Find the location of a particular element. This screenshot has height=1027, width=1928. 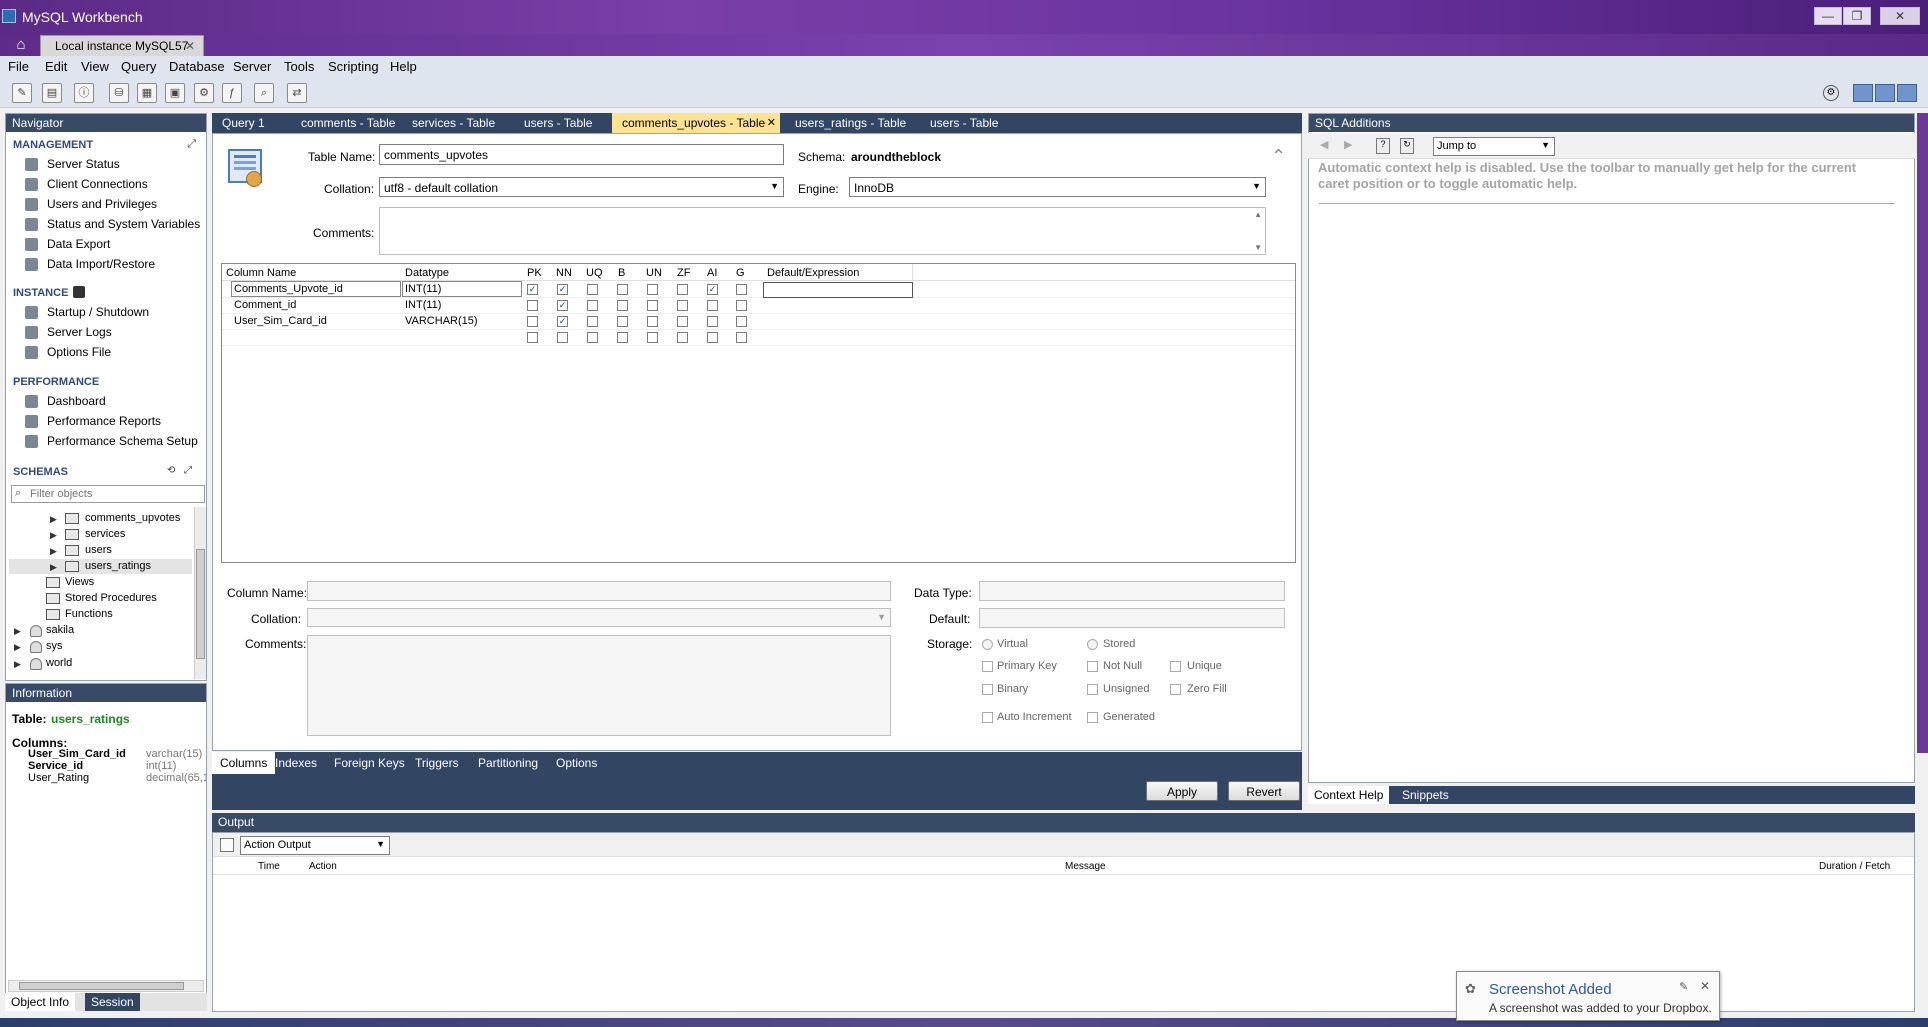

tab-users-table-2: users - Table is located at coordinates (964, 123).